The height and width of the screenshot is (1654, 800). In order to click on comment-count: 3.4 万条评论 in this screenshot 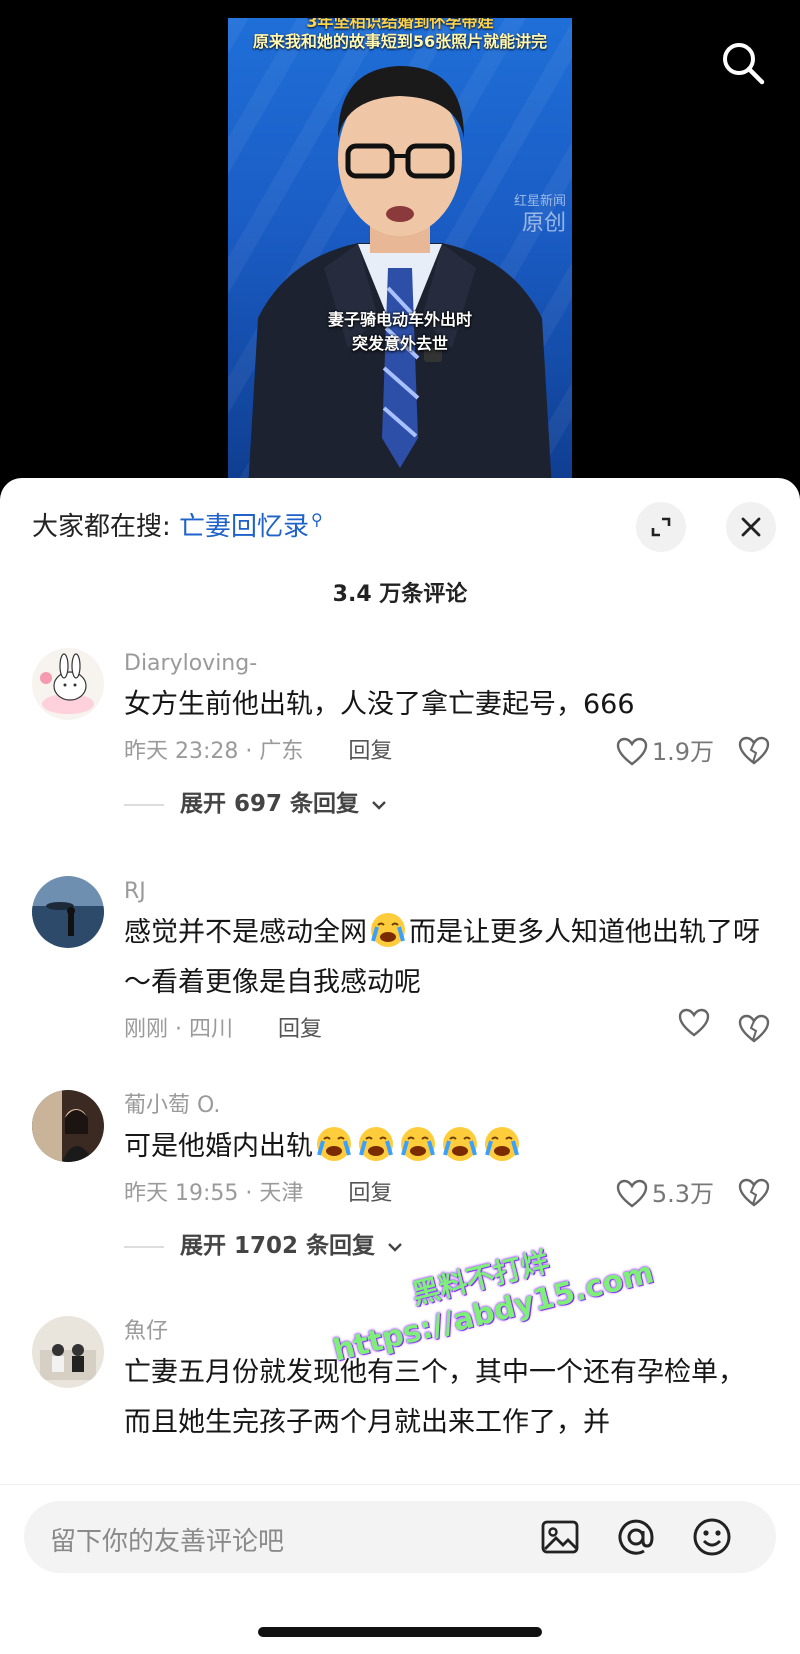, I will do `click(400, 594)`.